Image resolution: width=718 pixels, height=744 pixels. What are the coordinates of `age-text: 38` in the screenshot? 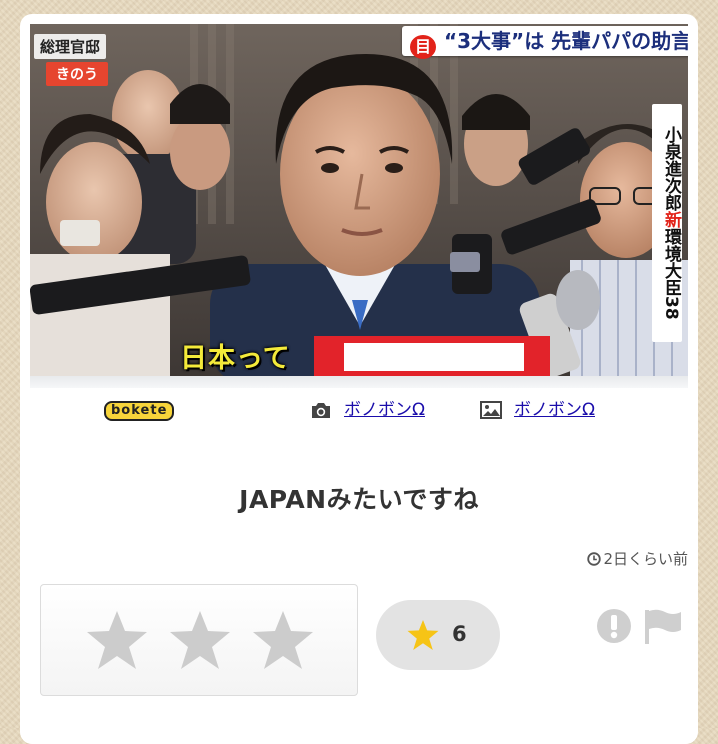 It's located at (671, 308).